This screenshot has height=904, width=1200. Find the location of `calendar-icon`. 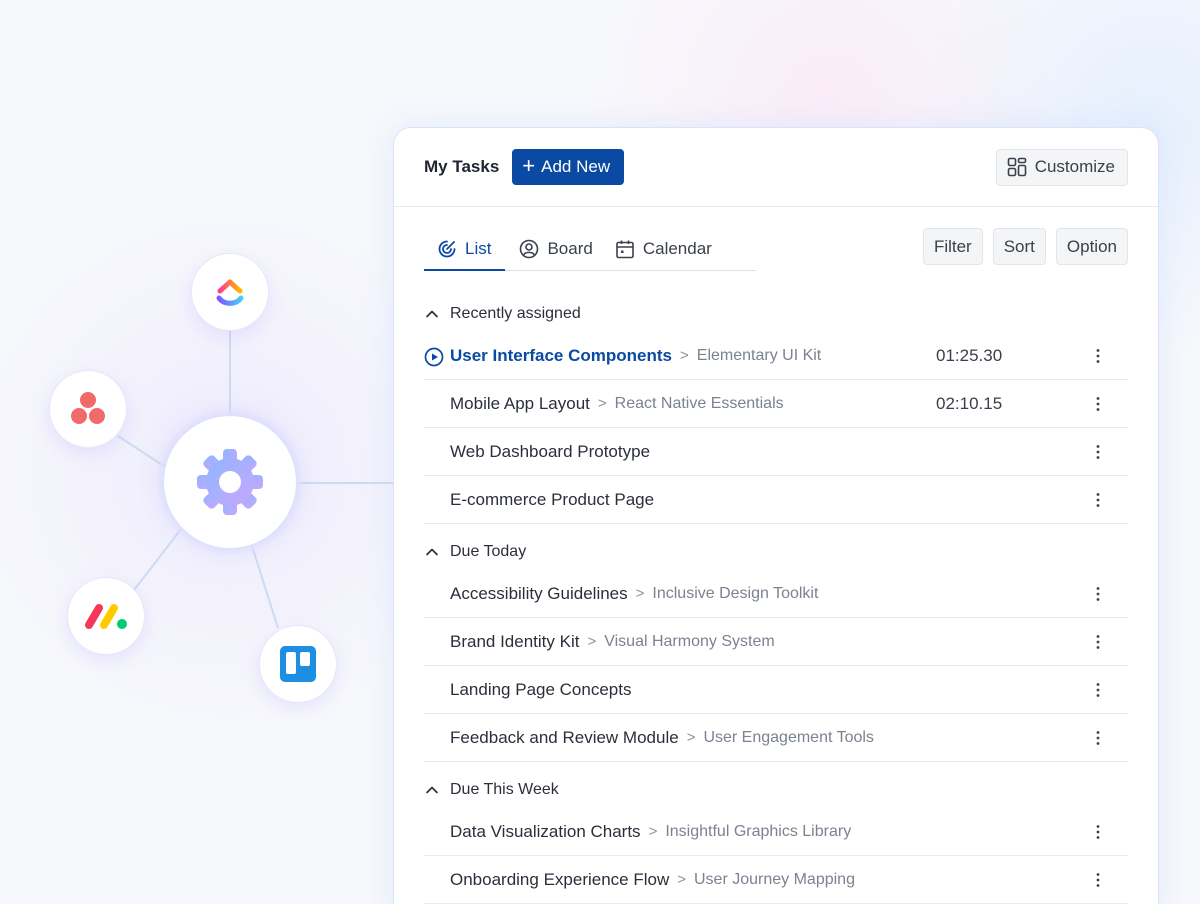

calendar-icon is located at coordinates (625, 249).